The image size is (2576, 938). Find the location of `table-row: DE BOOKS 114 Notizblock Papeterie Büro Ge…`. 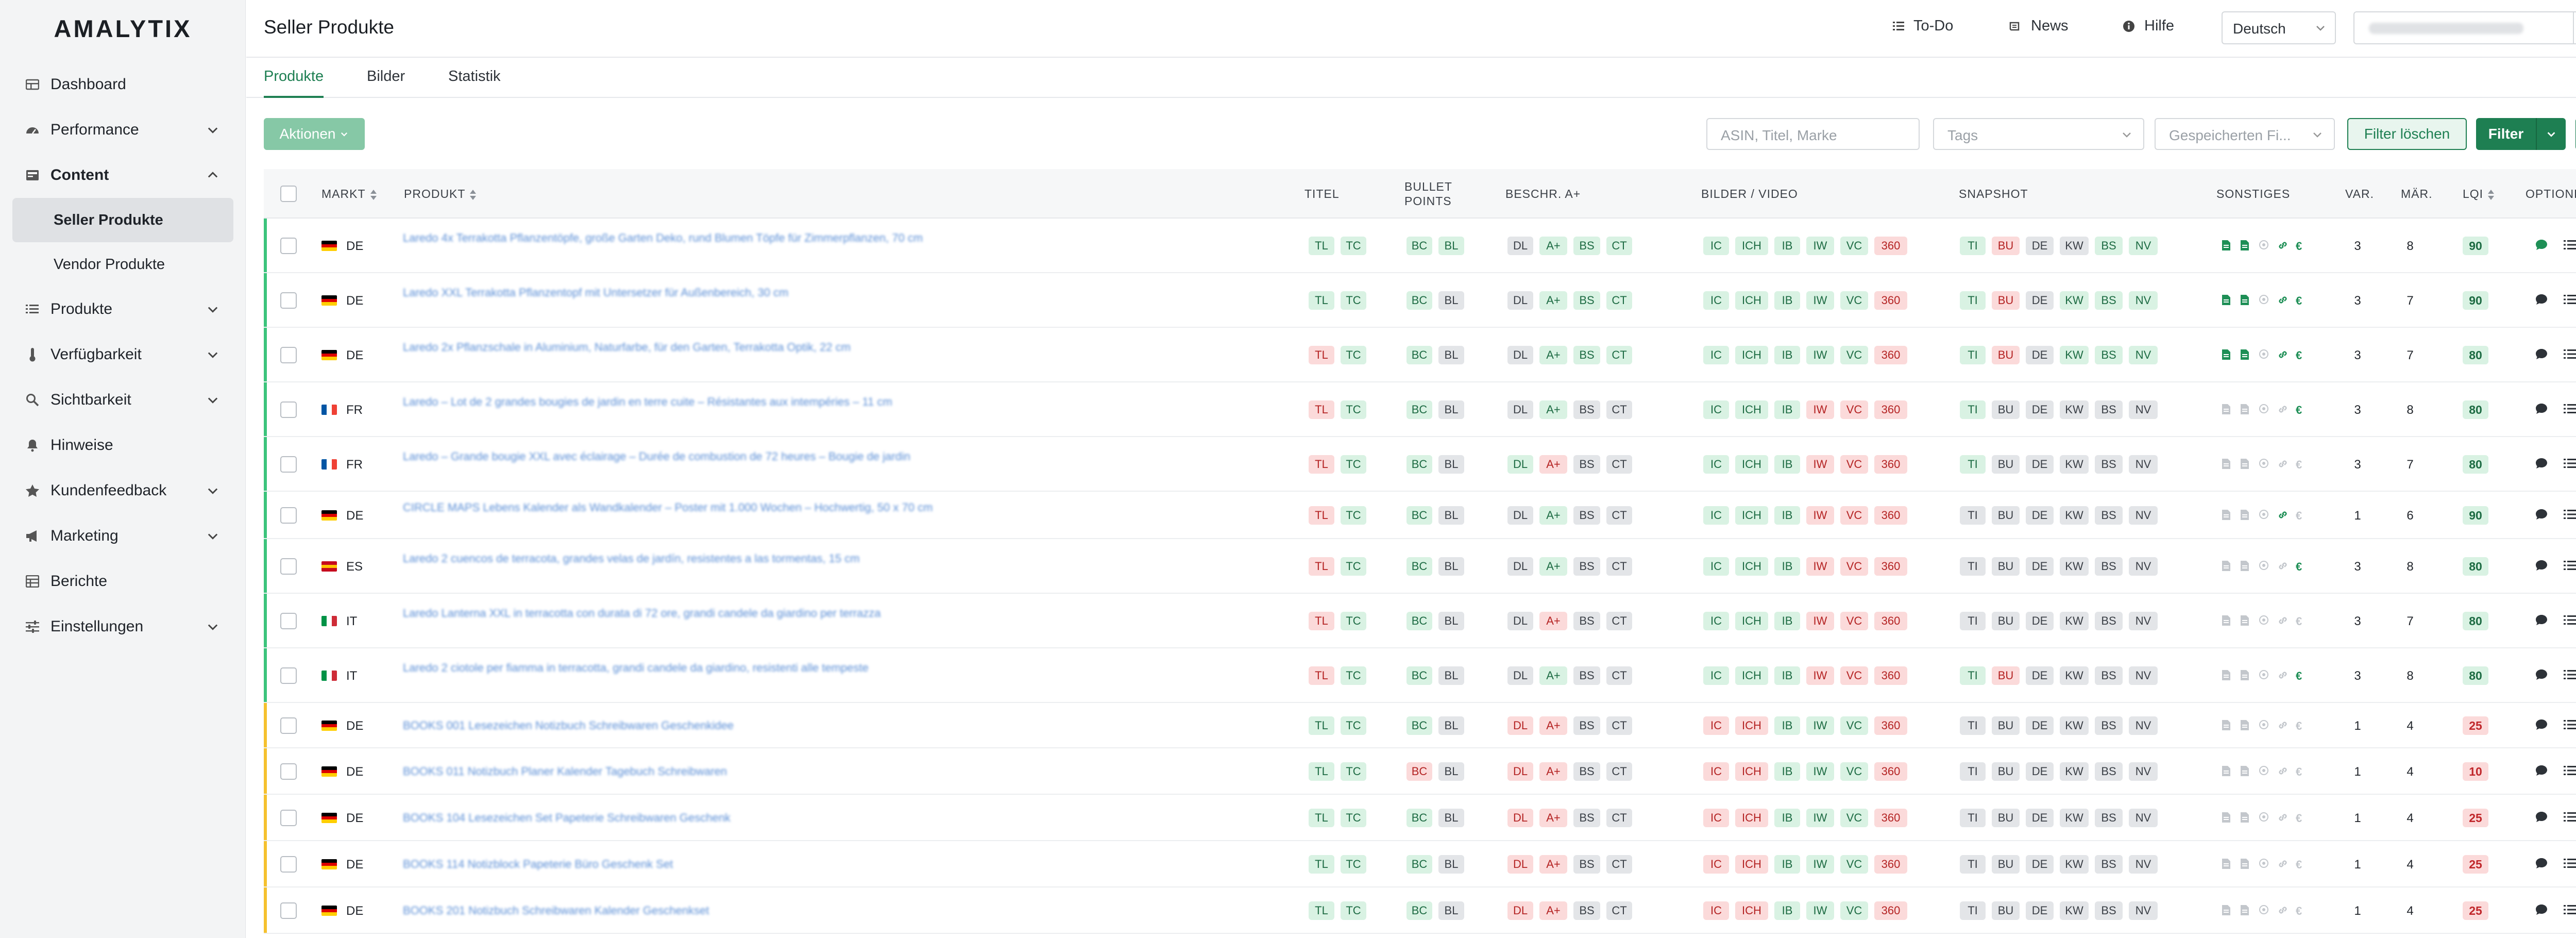

table-row: DE BOOKS 114 Notizblock Papeterie Büro Ge… is located at coordinates (1420, 864).